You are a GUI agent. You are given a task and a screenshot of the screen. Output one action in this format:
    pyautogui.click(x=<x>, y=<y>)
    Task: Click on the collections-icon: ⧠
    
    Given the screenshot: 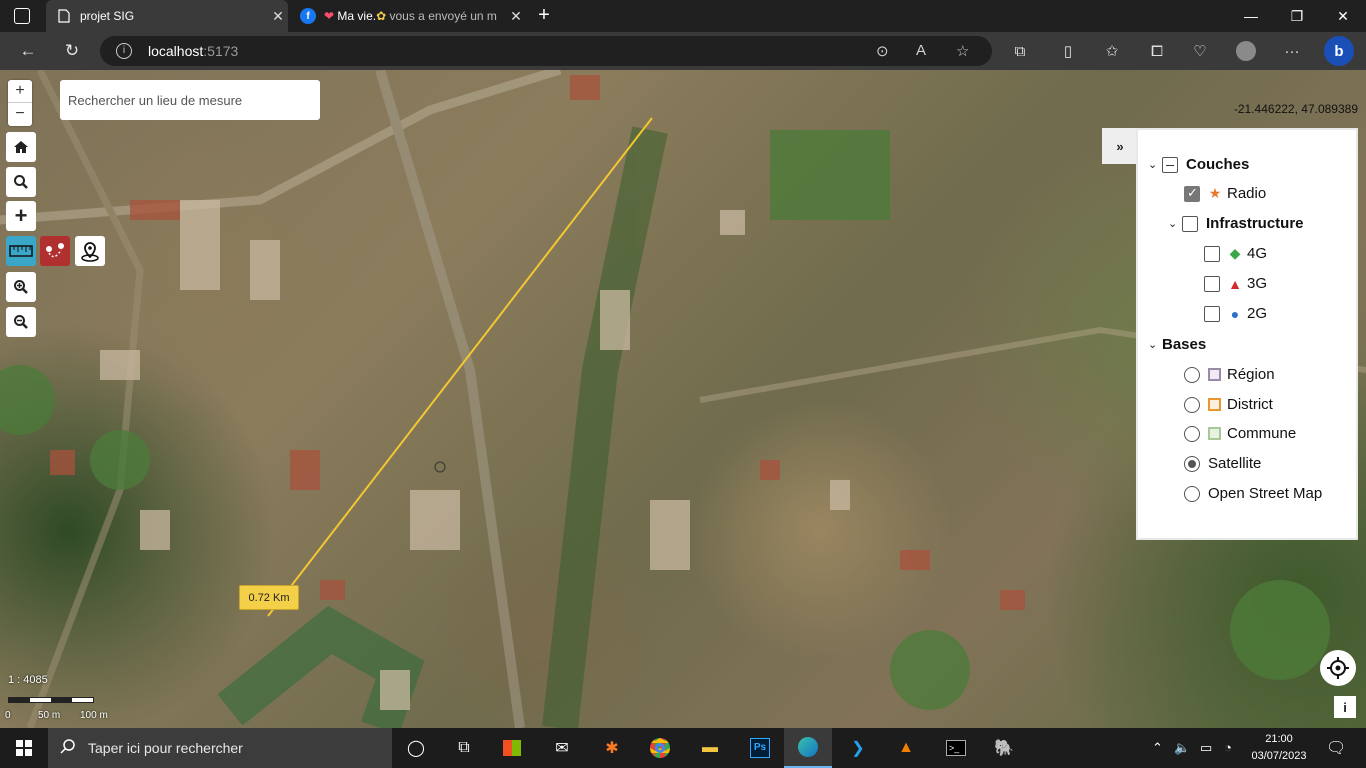 What is the action you would take?
    pyautogui.click(x=1157, y=51)
    